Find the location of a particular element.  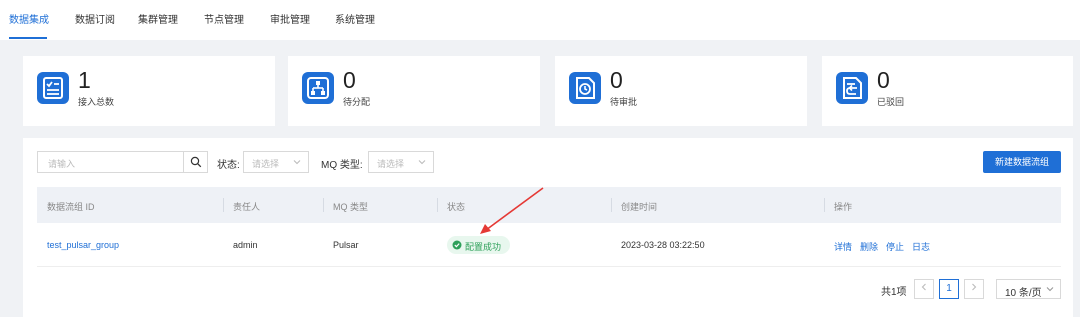

search-button is located at coordinates (195, 162).